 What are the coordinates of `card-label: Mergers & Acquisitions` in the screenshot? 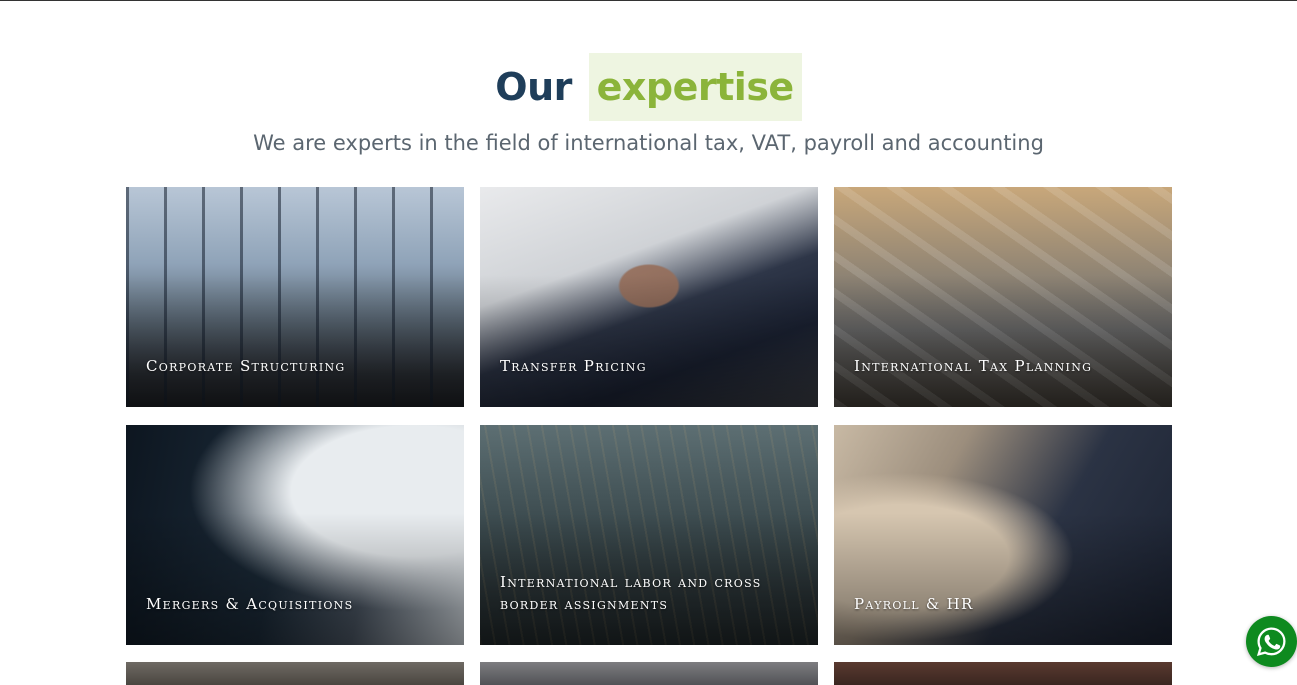 It's located at (250, 604).